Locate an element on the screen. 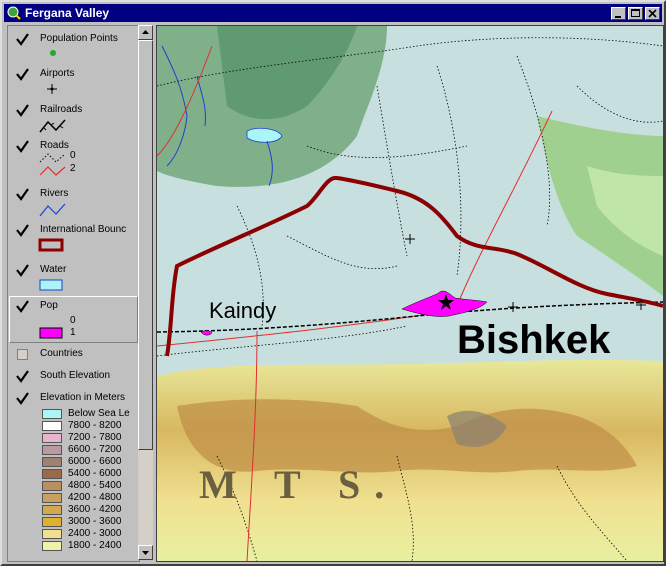  elevation-range-label: 6000 - 6600 is located at coordinates (95, 461).